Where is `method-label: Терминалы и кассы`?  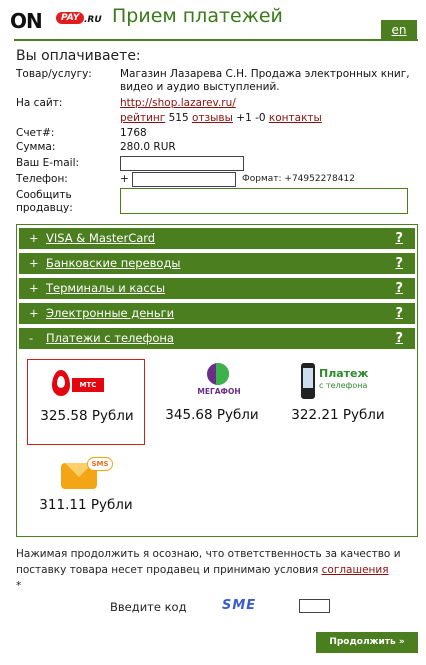 method-label: Терминалы и кассы is located at coordinates (105, 288).